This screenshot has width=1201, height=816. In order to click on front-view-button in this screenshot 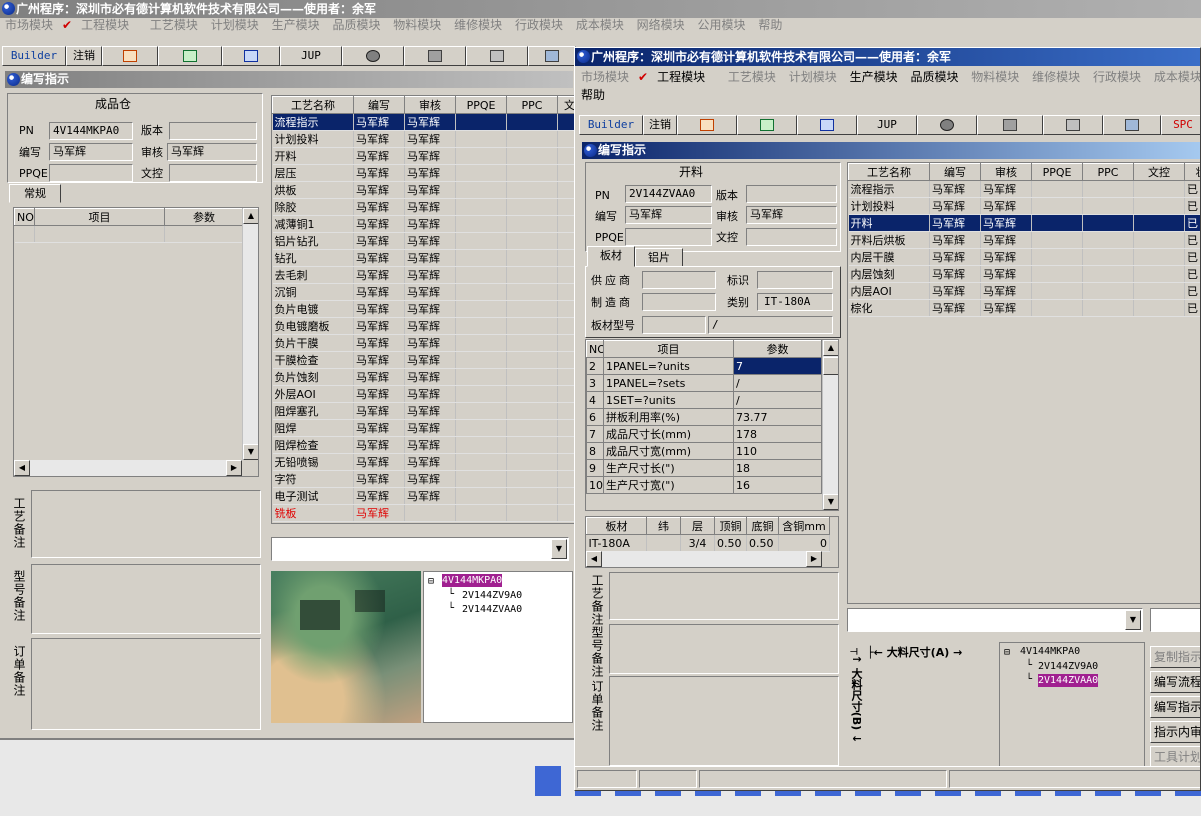, I will do `click(947, 125)`.